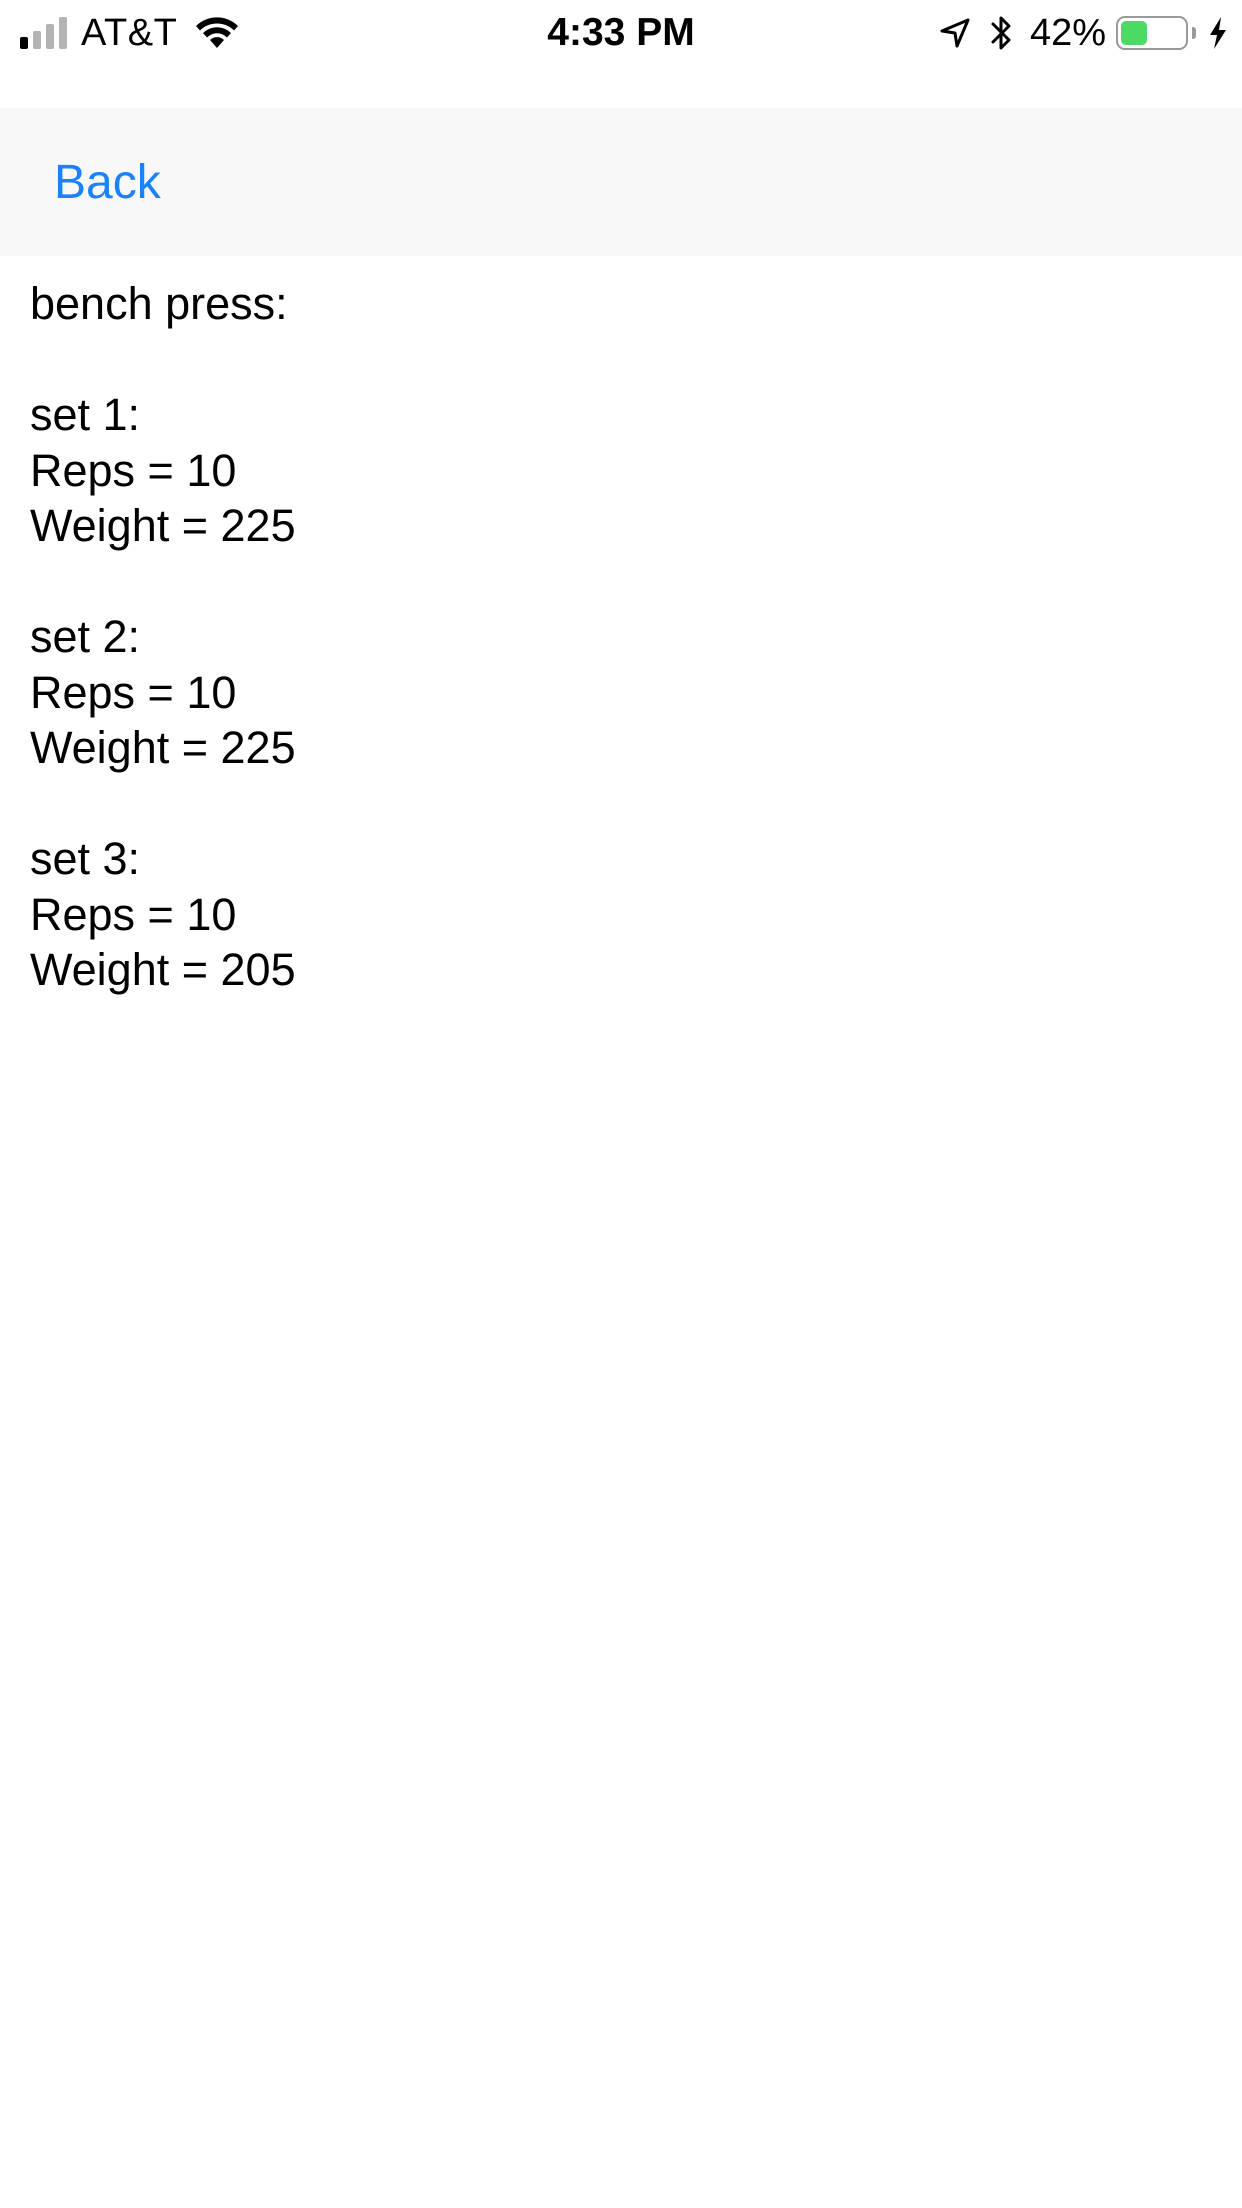  I want to click on battery-icon, so click(1152, 33).